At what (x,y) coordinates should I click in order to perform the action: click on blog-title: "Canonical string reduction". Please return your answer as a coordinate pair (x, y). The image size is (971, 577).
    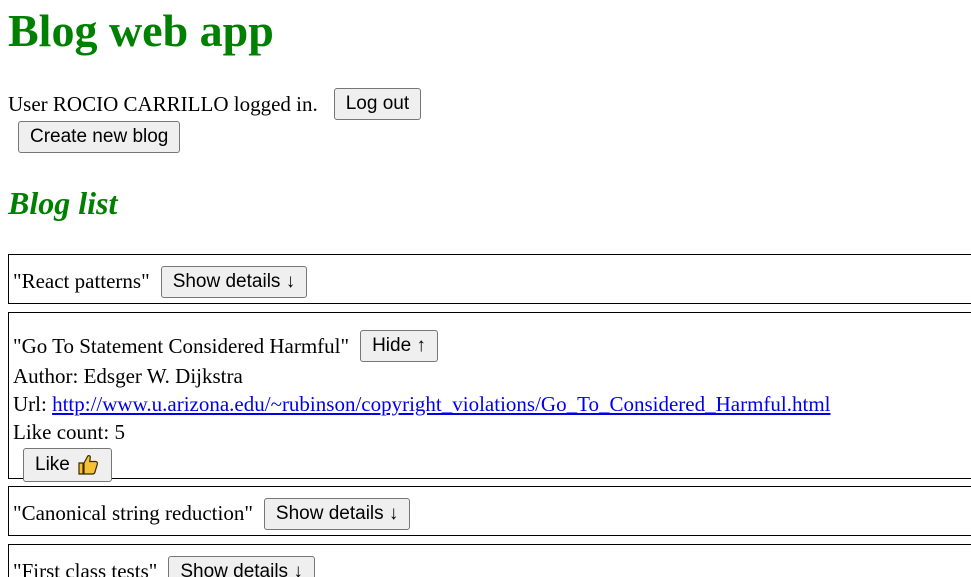
    Looking at the image, I should click on (133, 513).